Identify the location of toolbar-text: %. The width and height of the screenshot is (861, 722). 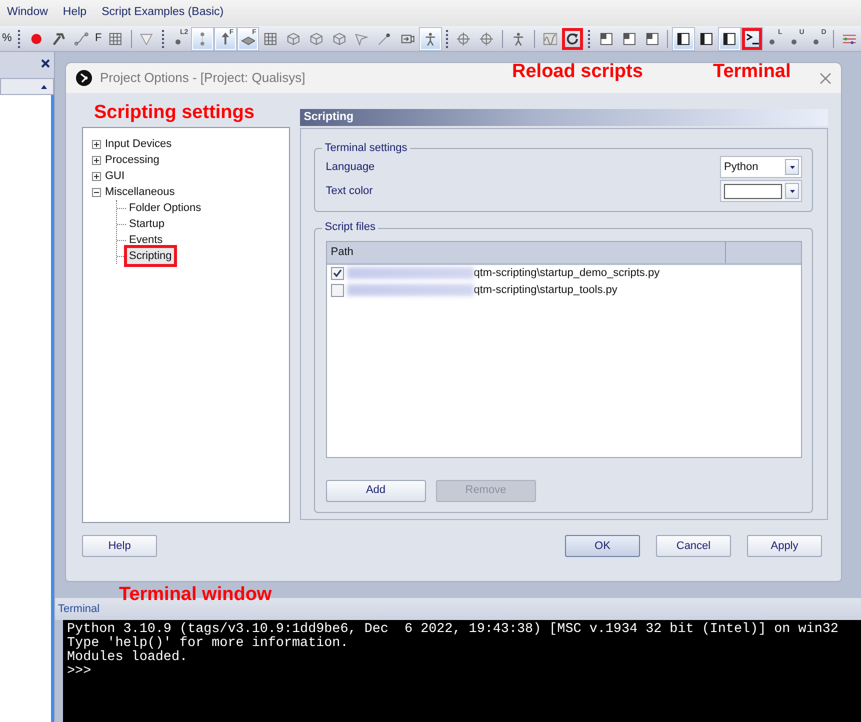
(7, 38).